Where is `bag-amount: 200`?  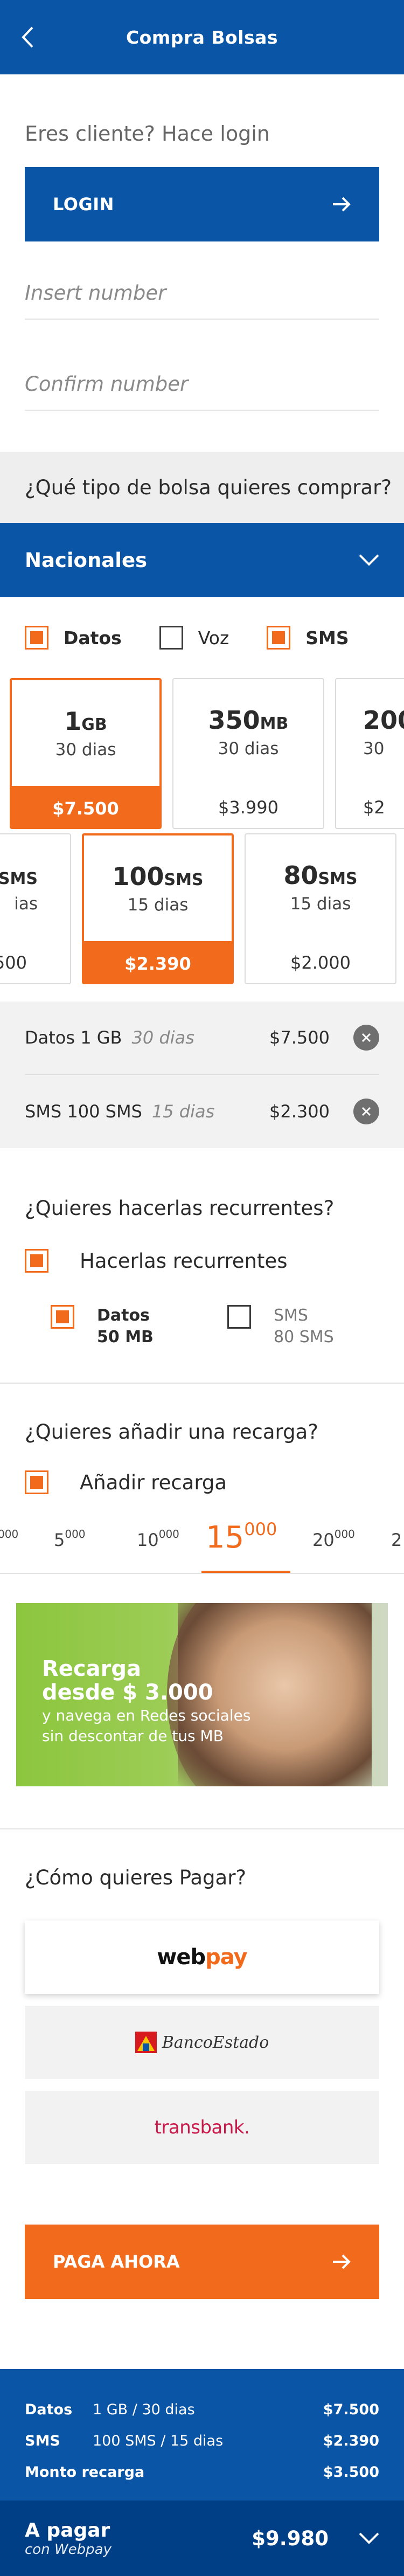 bag-amount: 200 is located at coordinates (383, 720).